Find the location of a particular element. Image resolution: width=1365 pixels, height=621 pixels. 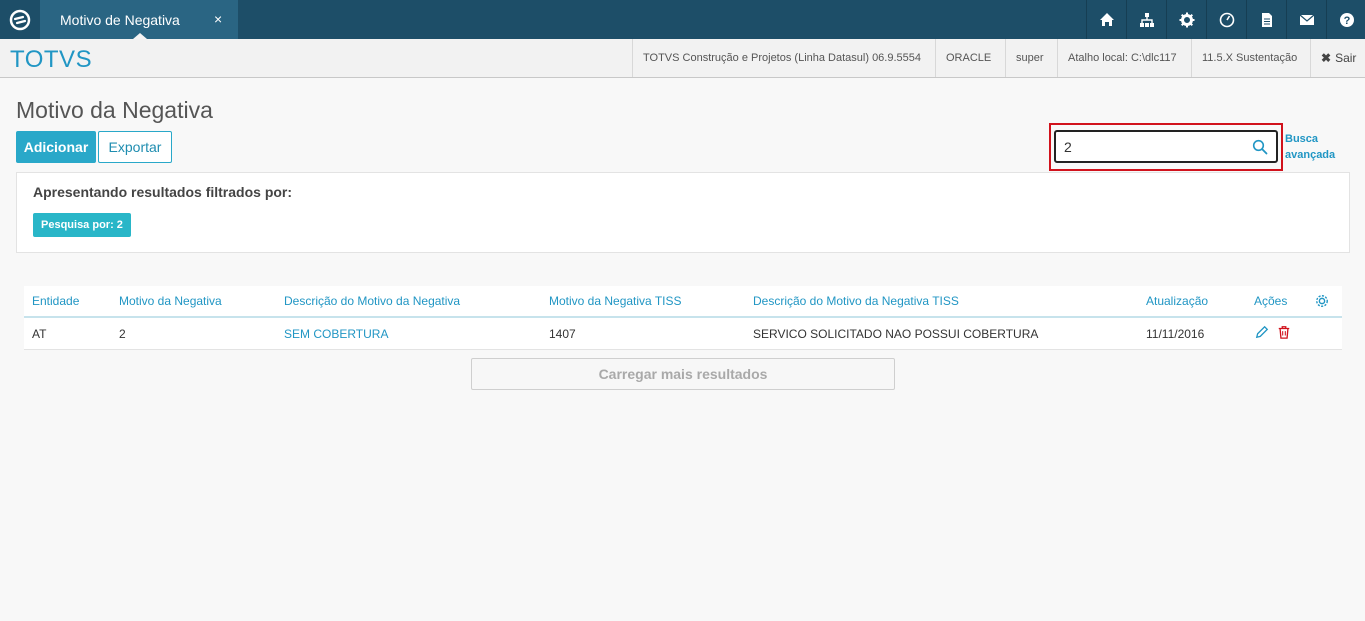

totvs-logo-icon is located at coordinates (20, 19).